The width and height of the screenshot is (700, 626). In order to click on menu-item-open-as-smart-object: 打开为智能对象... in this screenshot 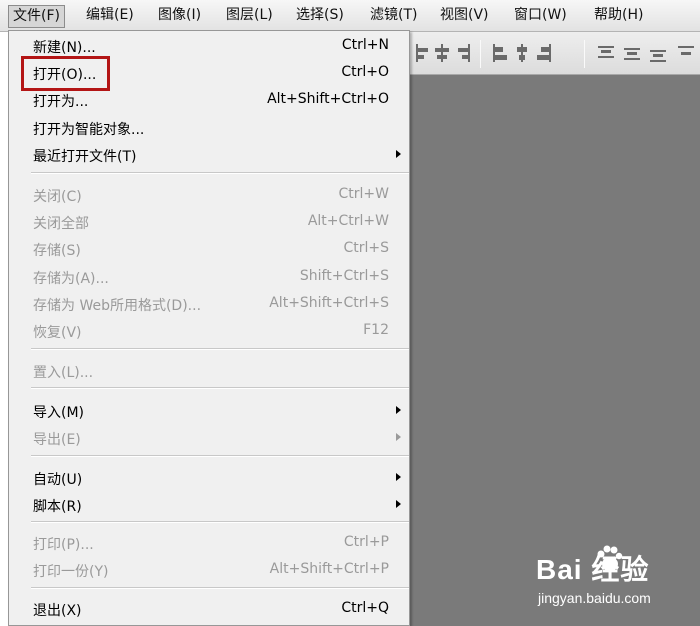, I will do `click(209, 128)`.